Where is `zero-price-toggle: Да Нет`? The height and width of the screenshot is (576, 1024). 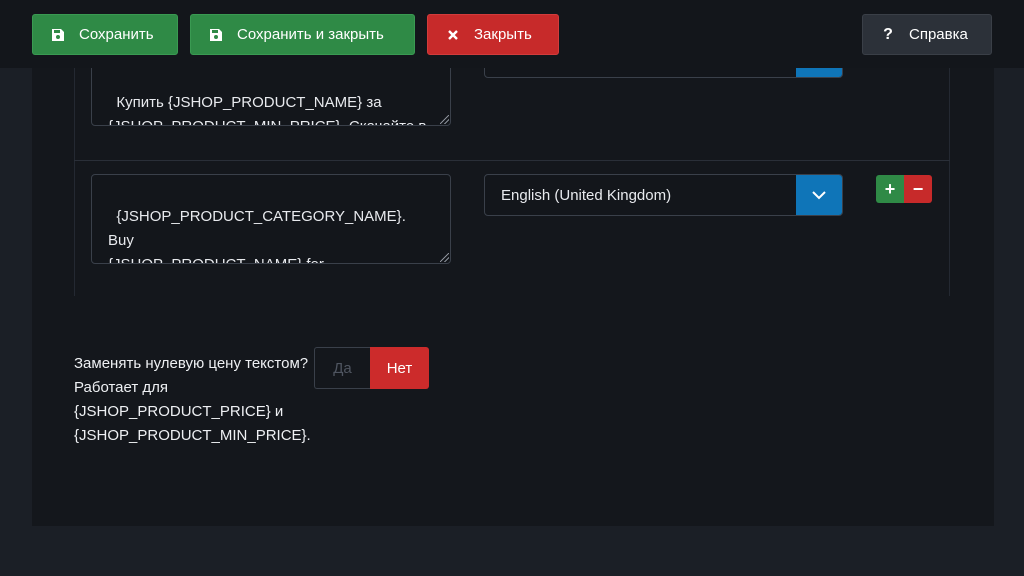
zero-price-toggle: Да Нет is located at coordinates (371, 368).